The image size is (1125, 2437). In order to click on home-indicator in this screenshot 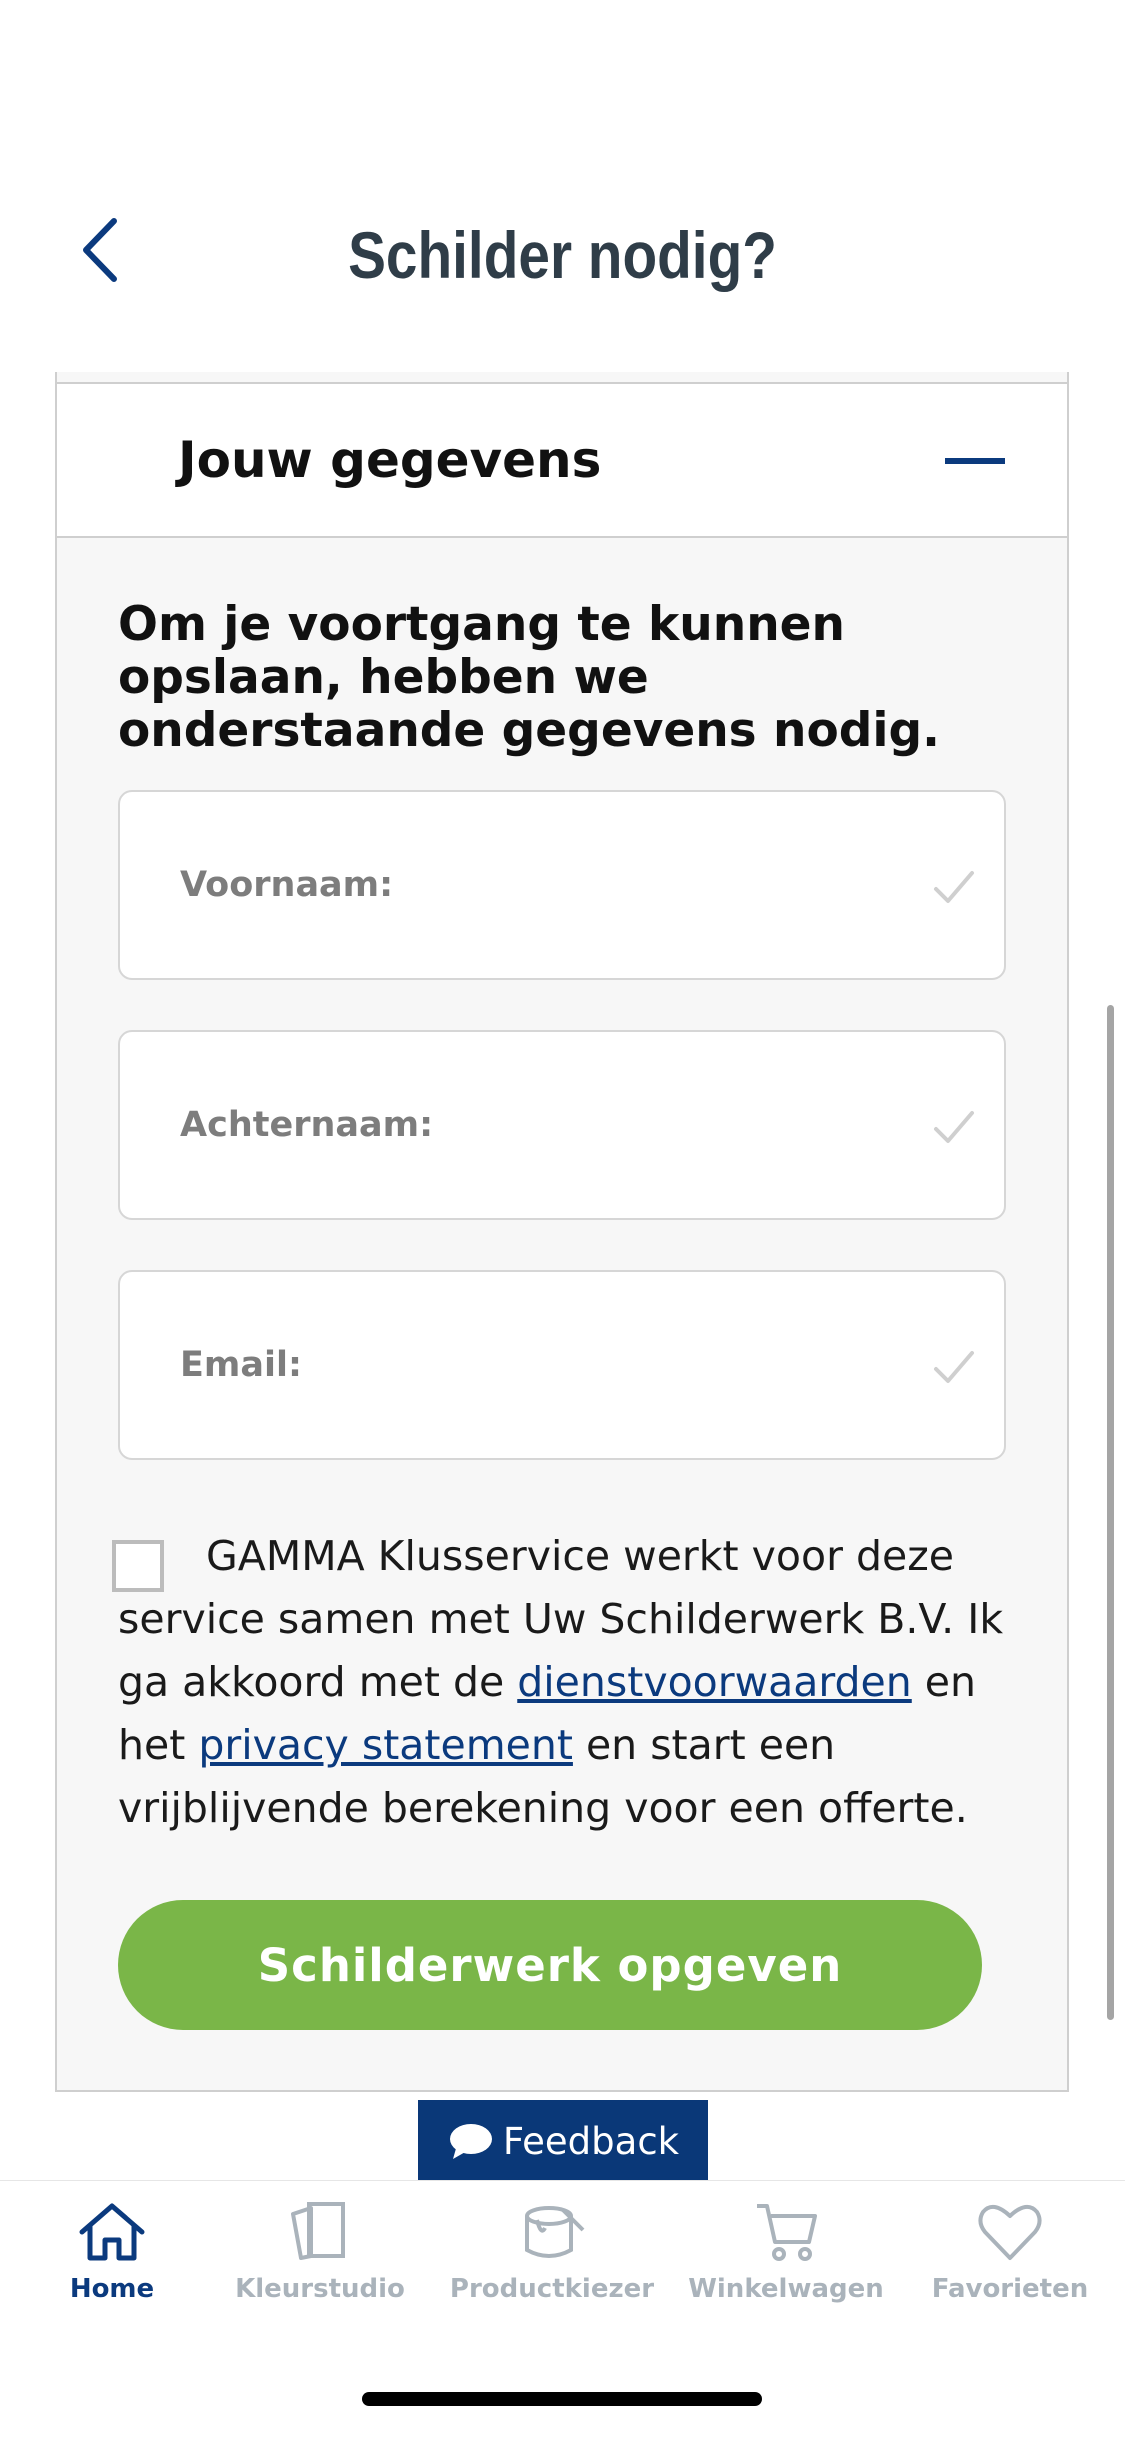, I will do `click(562, 2399)`.